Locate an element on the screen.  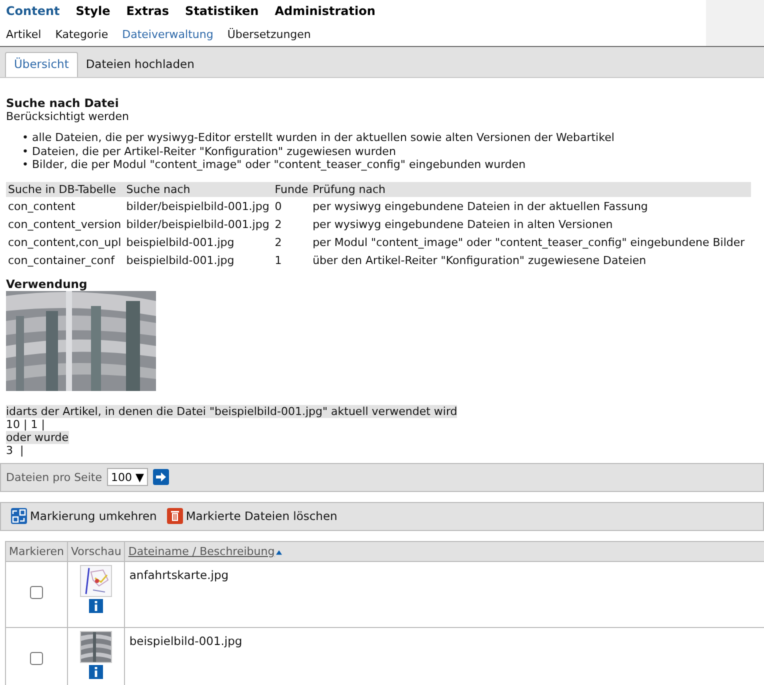
column-header: Markieren is located at coordinates (37, 551).